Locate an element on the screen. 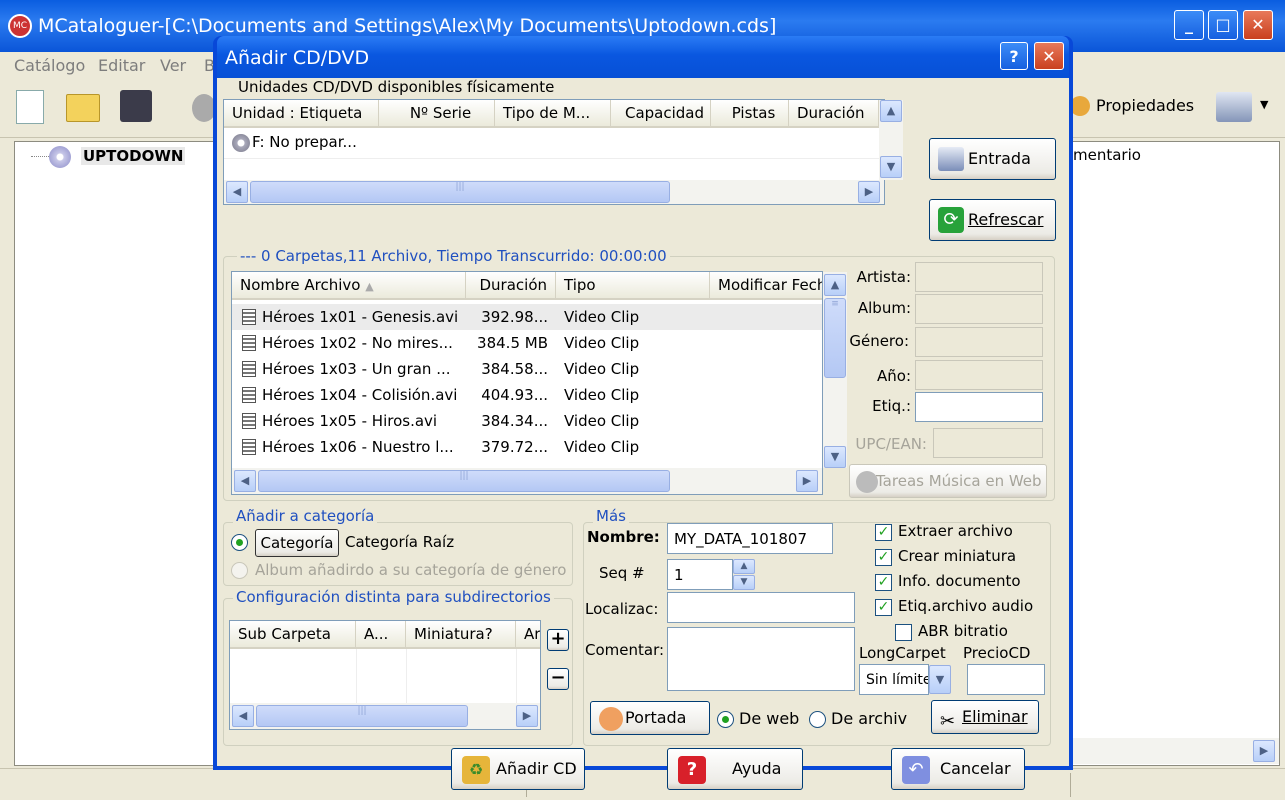 The image size is (1285, 800). maximize-icon: □ is located at coordinates (1223, 25).